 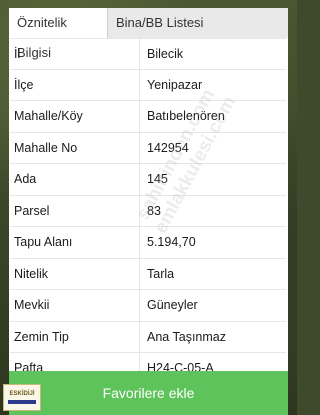 What do you see at coordinates (75, 336) in the screenshot?
I see `row-key: Zemin Tip` at bounding box center [75, 336].